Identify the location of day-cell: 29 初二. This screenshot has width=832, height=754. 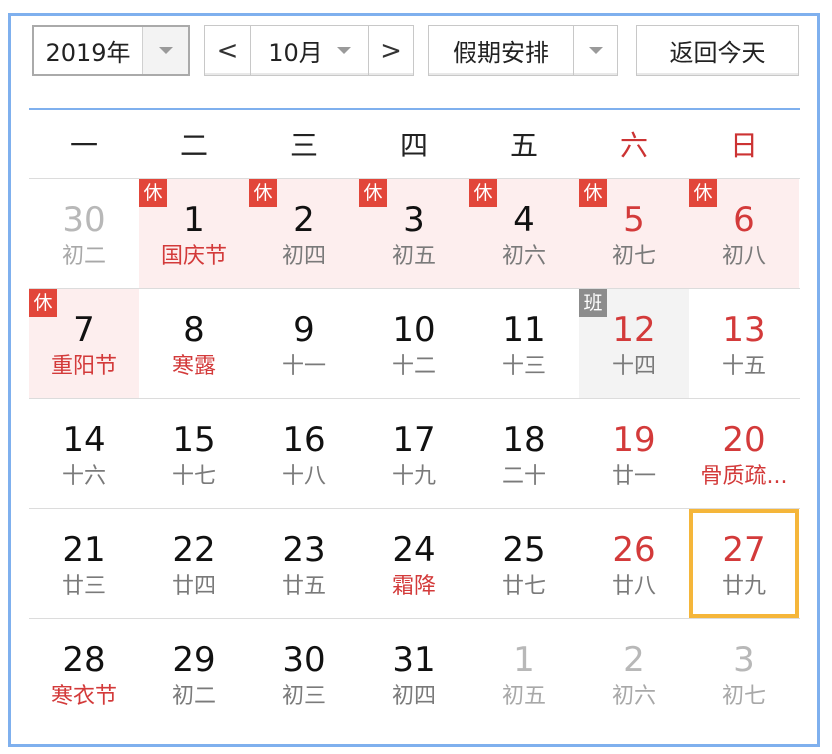
(194, 673).